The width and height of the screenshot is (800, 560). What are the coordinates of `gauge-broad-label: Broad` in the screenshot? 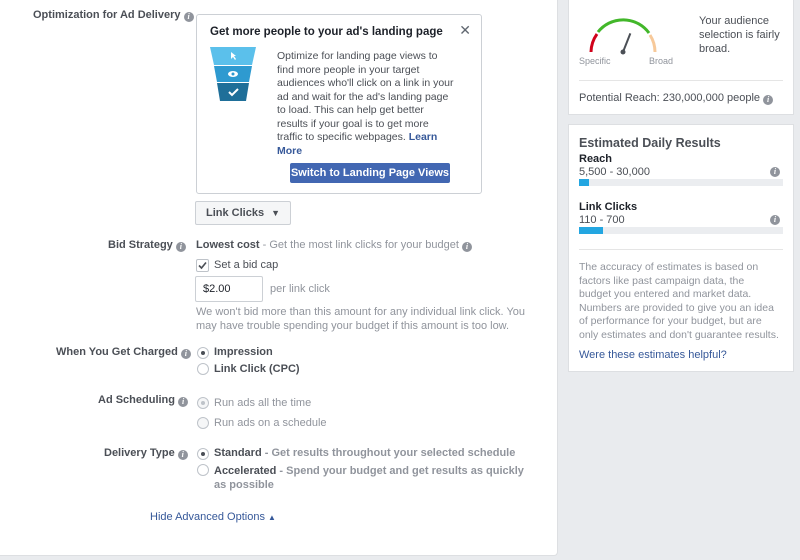 It's located at (661, 61).